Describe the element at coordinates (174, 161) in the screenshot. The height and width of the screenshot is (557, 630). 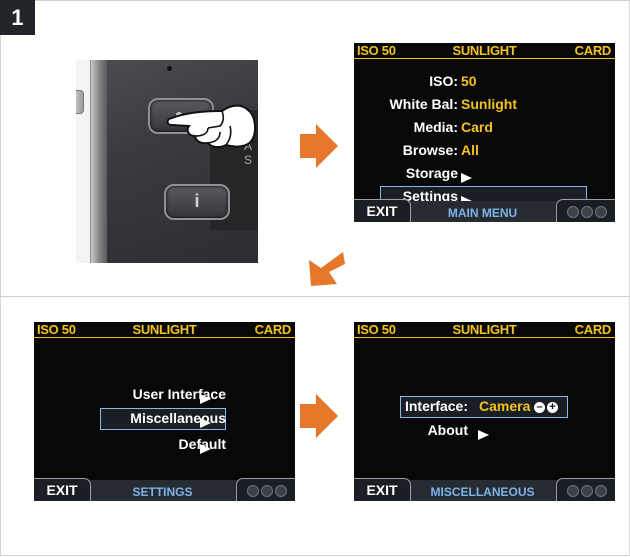
I see `camera-back-panel: A S i` at that location.